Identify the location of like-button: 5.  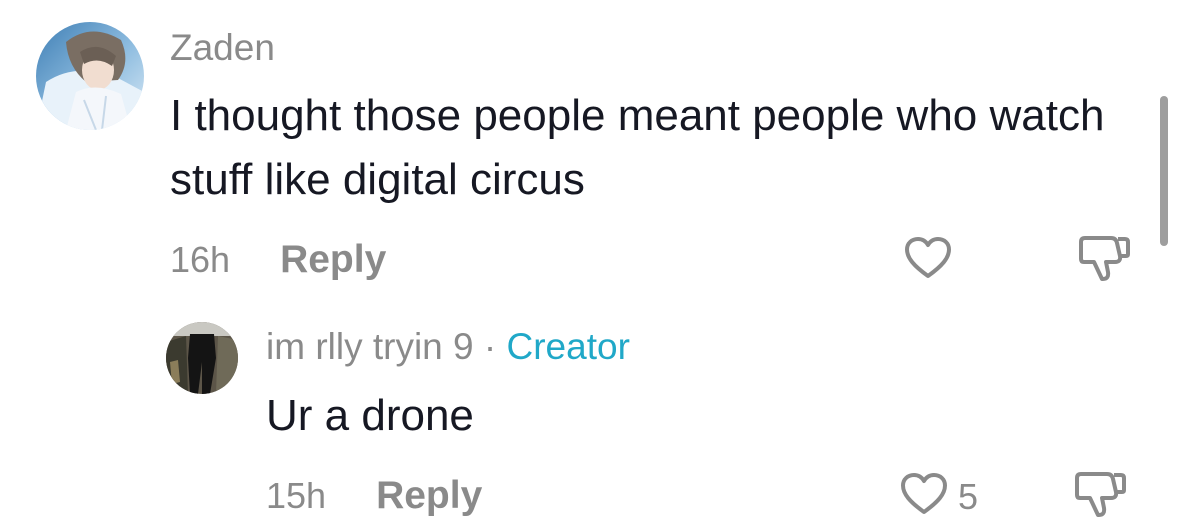
(939, 496).